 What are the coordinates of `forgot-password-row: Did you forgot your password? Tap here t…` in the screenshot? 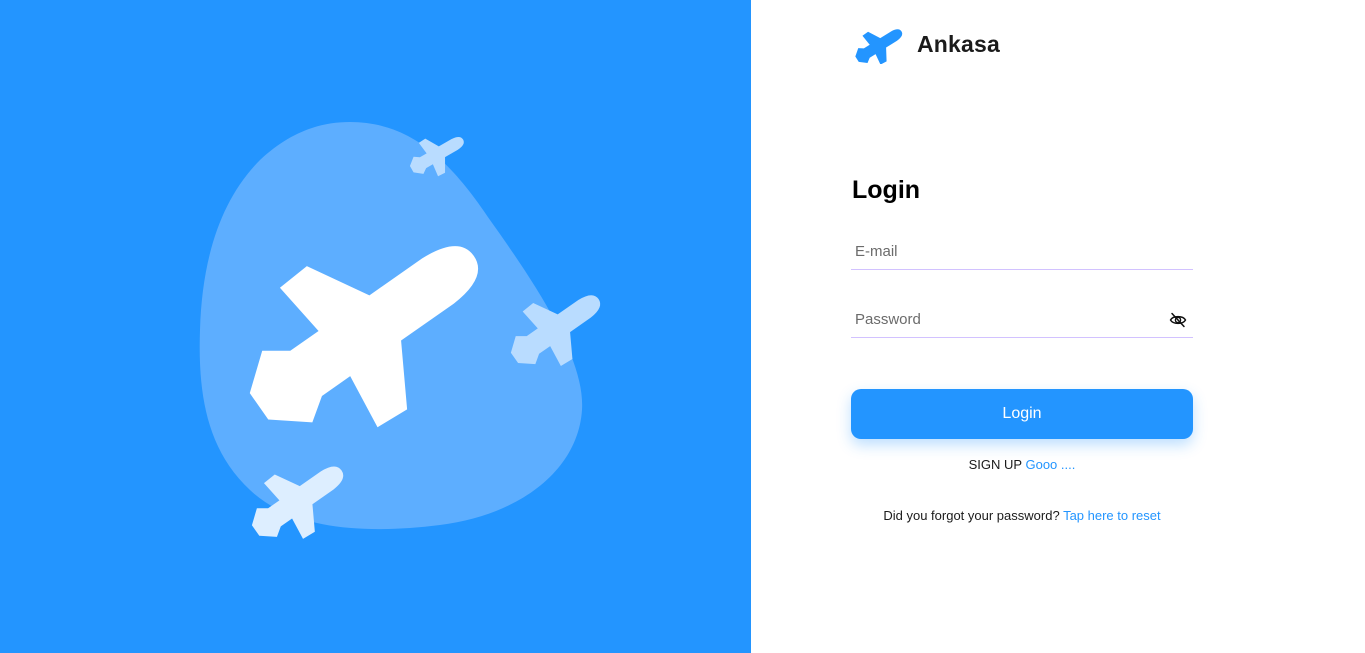 It's located at (1022, 515).